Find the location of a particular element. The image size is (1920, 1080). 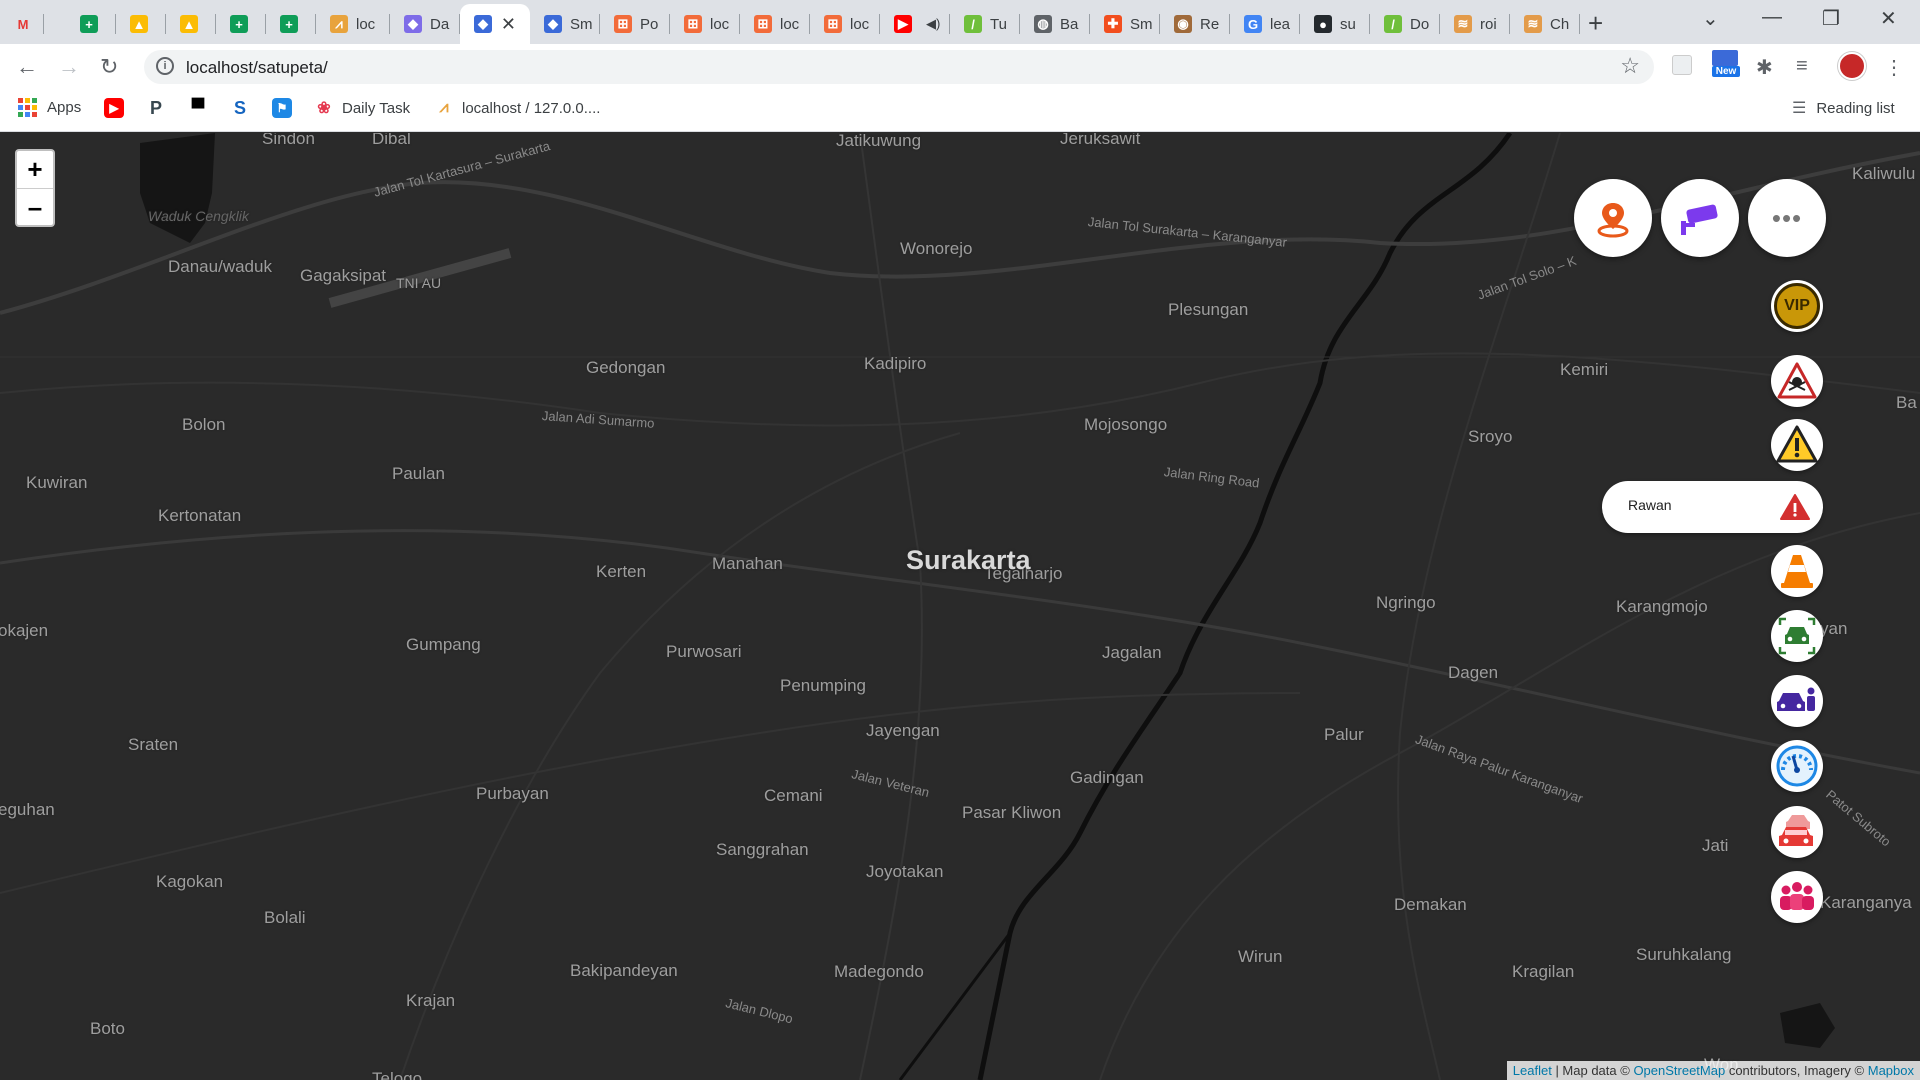

car-crash-button is located at coordinates (1797, 832).